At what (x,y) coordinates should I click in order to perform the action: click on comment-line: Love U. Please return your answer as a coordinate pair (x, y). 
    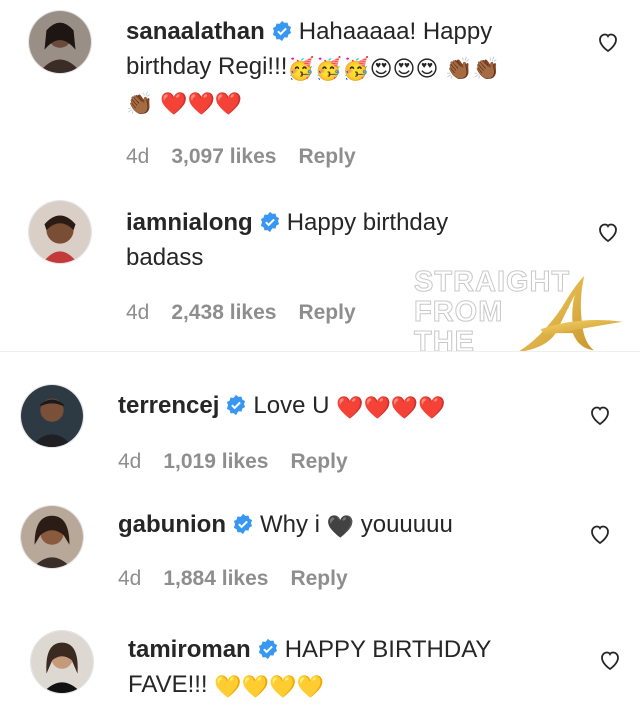
    Looking at the image, I should click on (291, 405).